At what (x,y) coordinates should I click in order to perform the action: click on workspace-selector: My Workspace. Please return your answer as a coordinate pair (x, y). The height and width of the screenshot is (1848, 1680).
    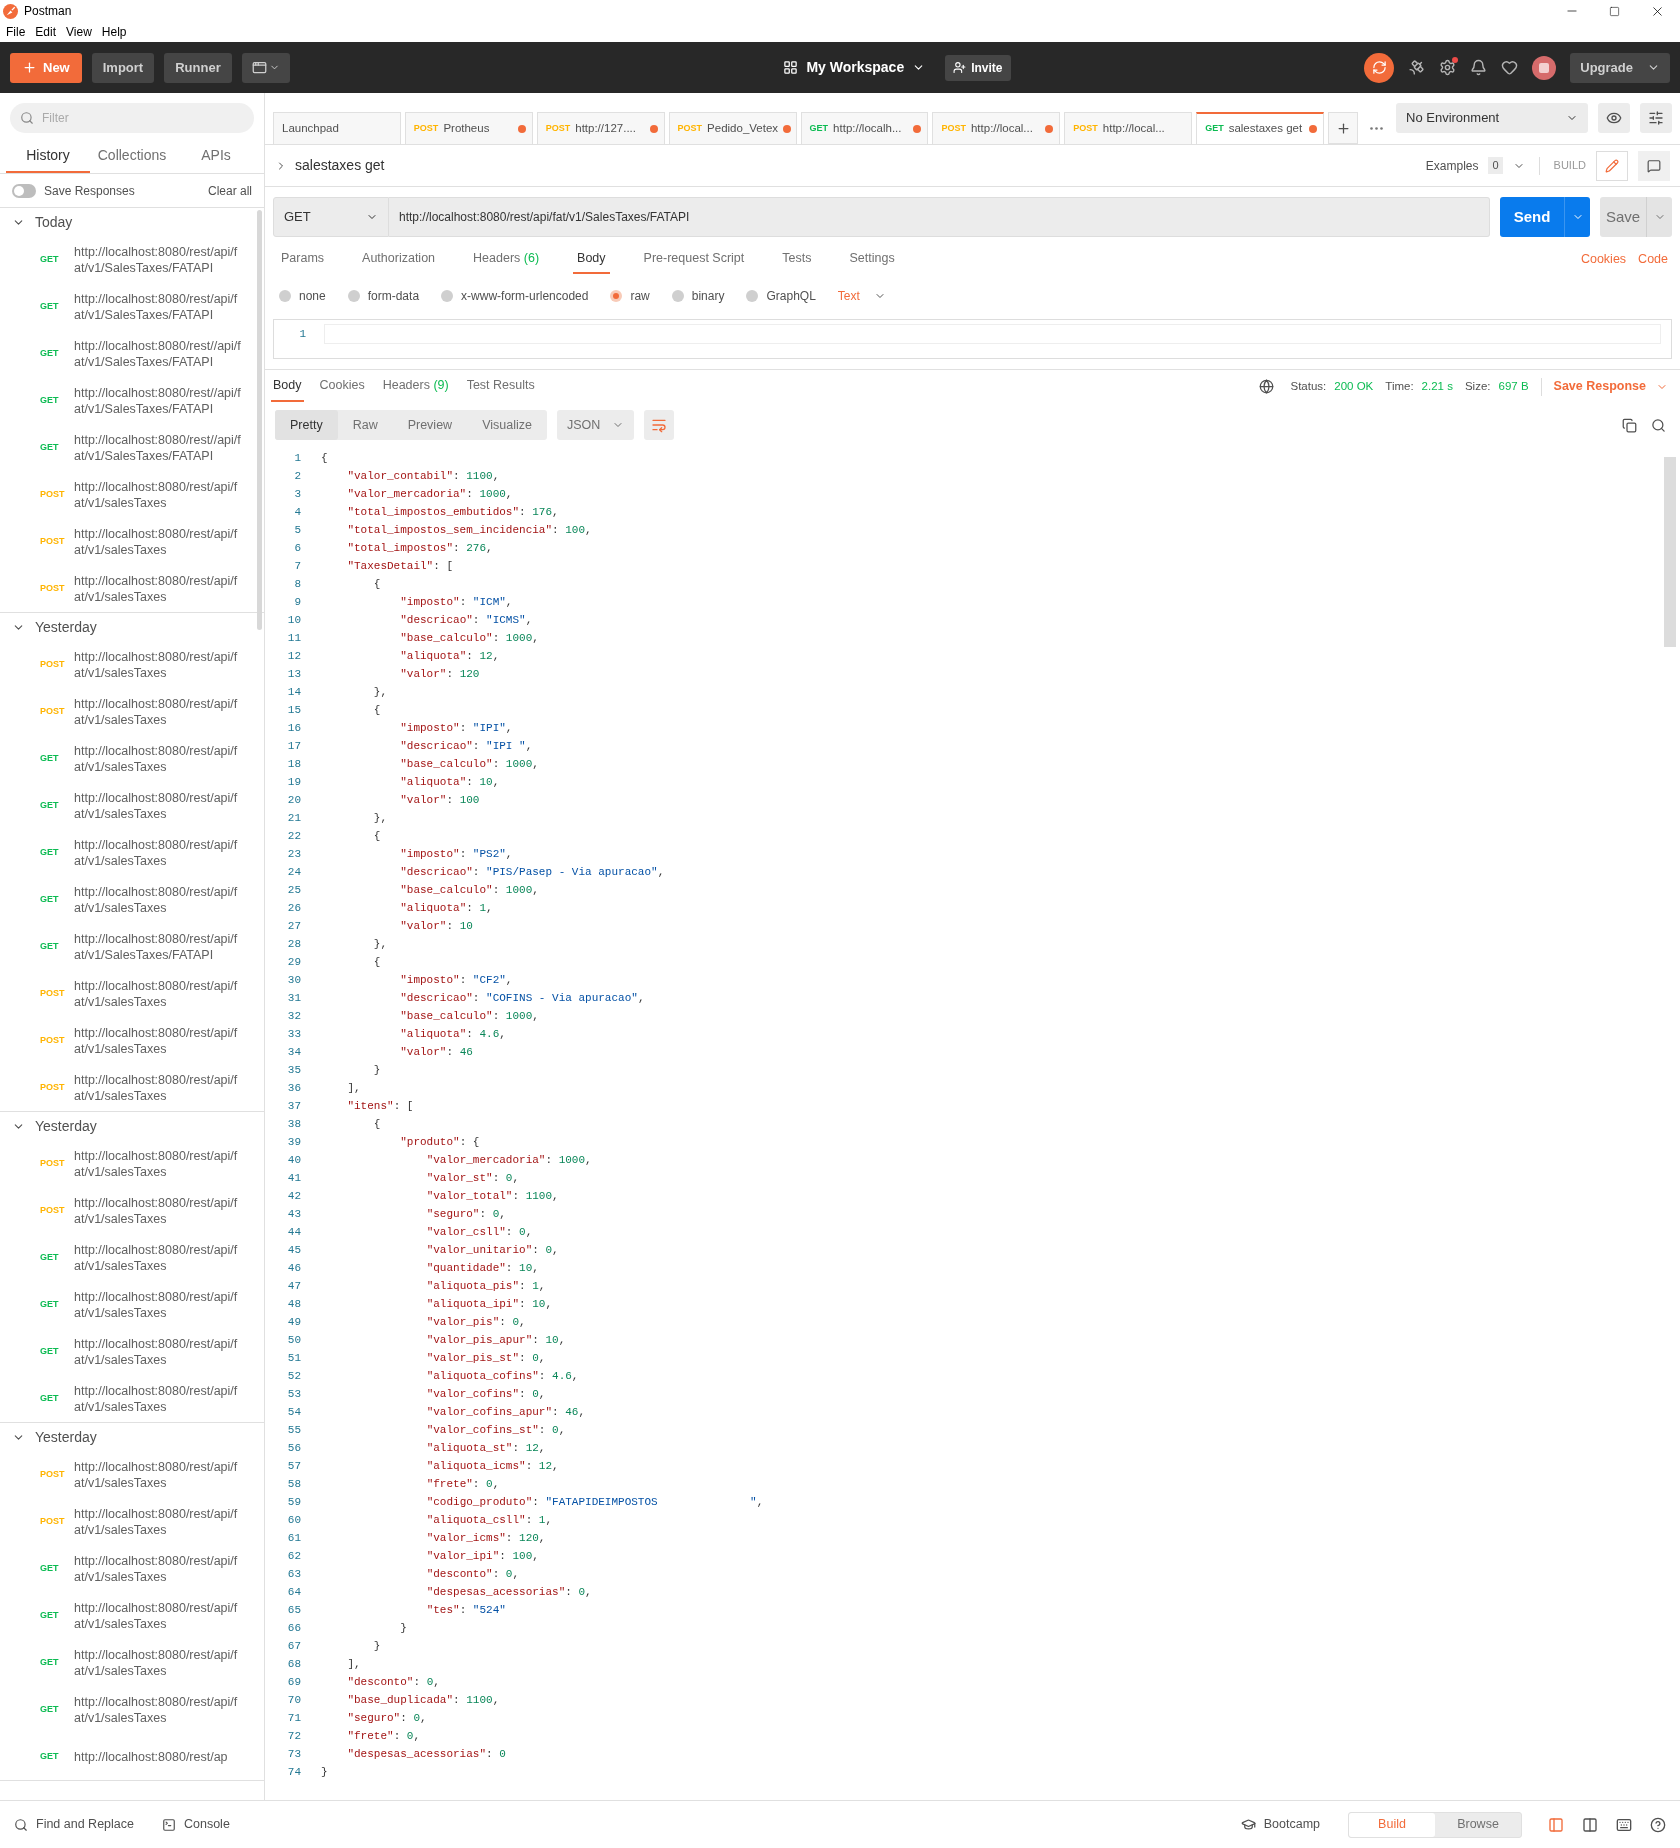
    Looking at the image, I should click on (854, 67).